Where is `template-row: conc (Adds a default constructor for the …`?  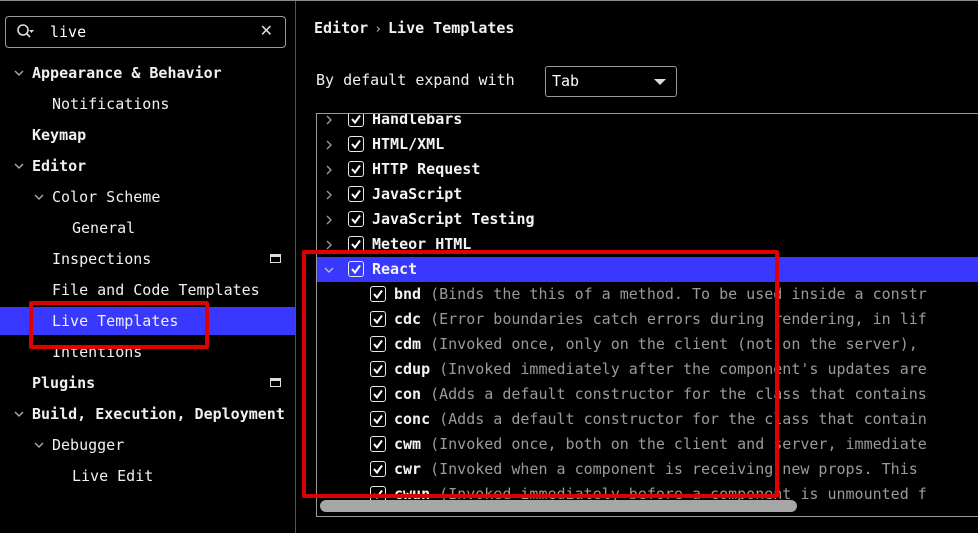 template-row: conc (Adds a default constructor for the … is located at coordinates (647, 419).